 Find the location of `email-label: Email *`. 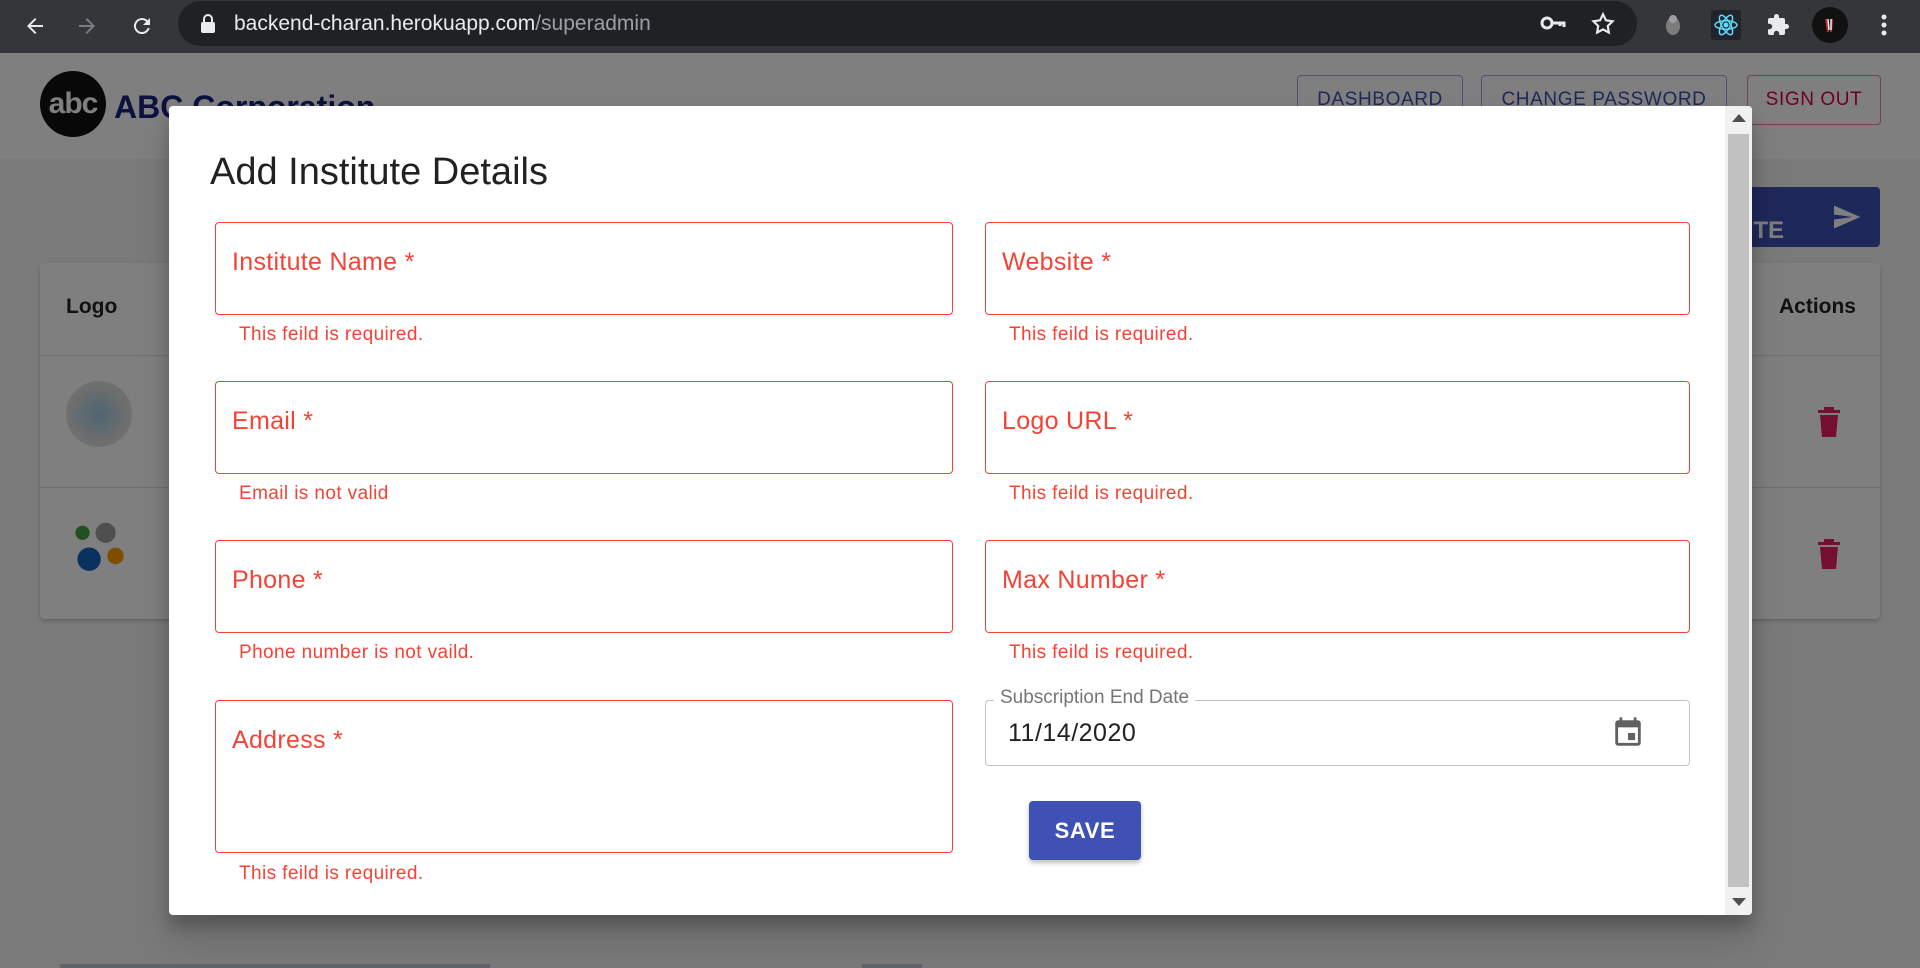

email-label: Email * is located at coordinates (273, 421).